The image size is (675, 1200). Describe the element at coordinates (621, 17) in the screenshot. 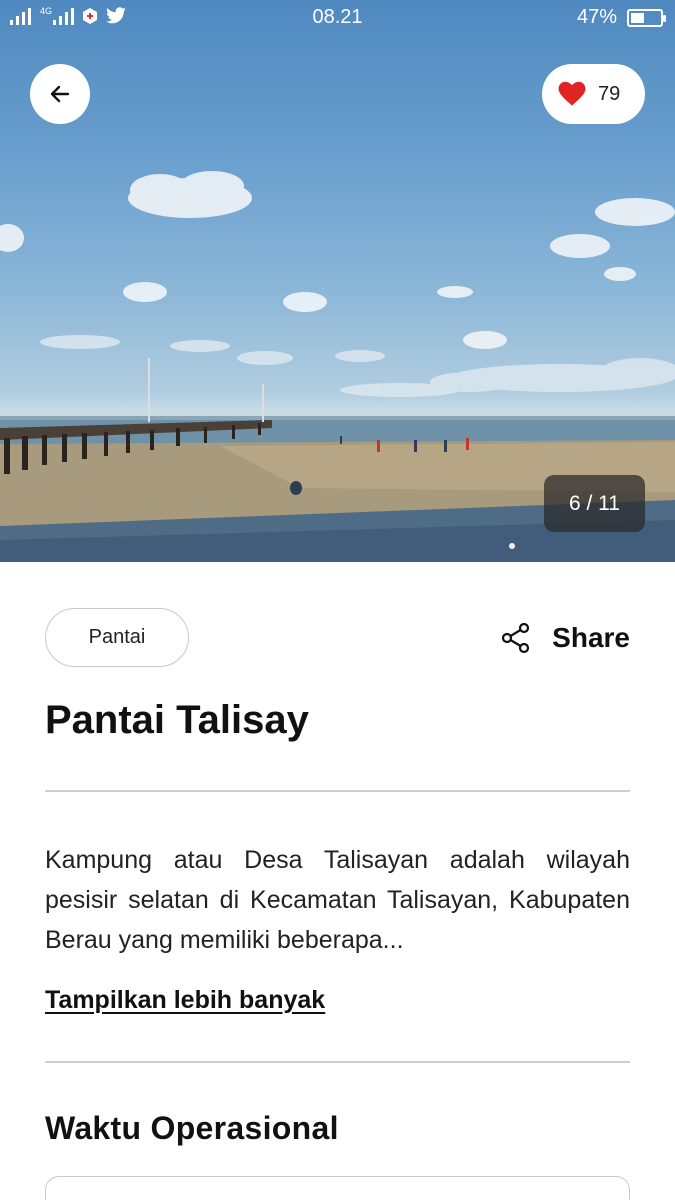

I see `status-icons-right: 47%` at that location.